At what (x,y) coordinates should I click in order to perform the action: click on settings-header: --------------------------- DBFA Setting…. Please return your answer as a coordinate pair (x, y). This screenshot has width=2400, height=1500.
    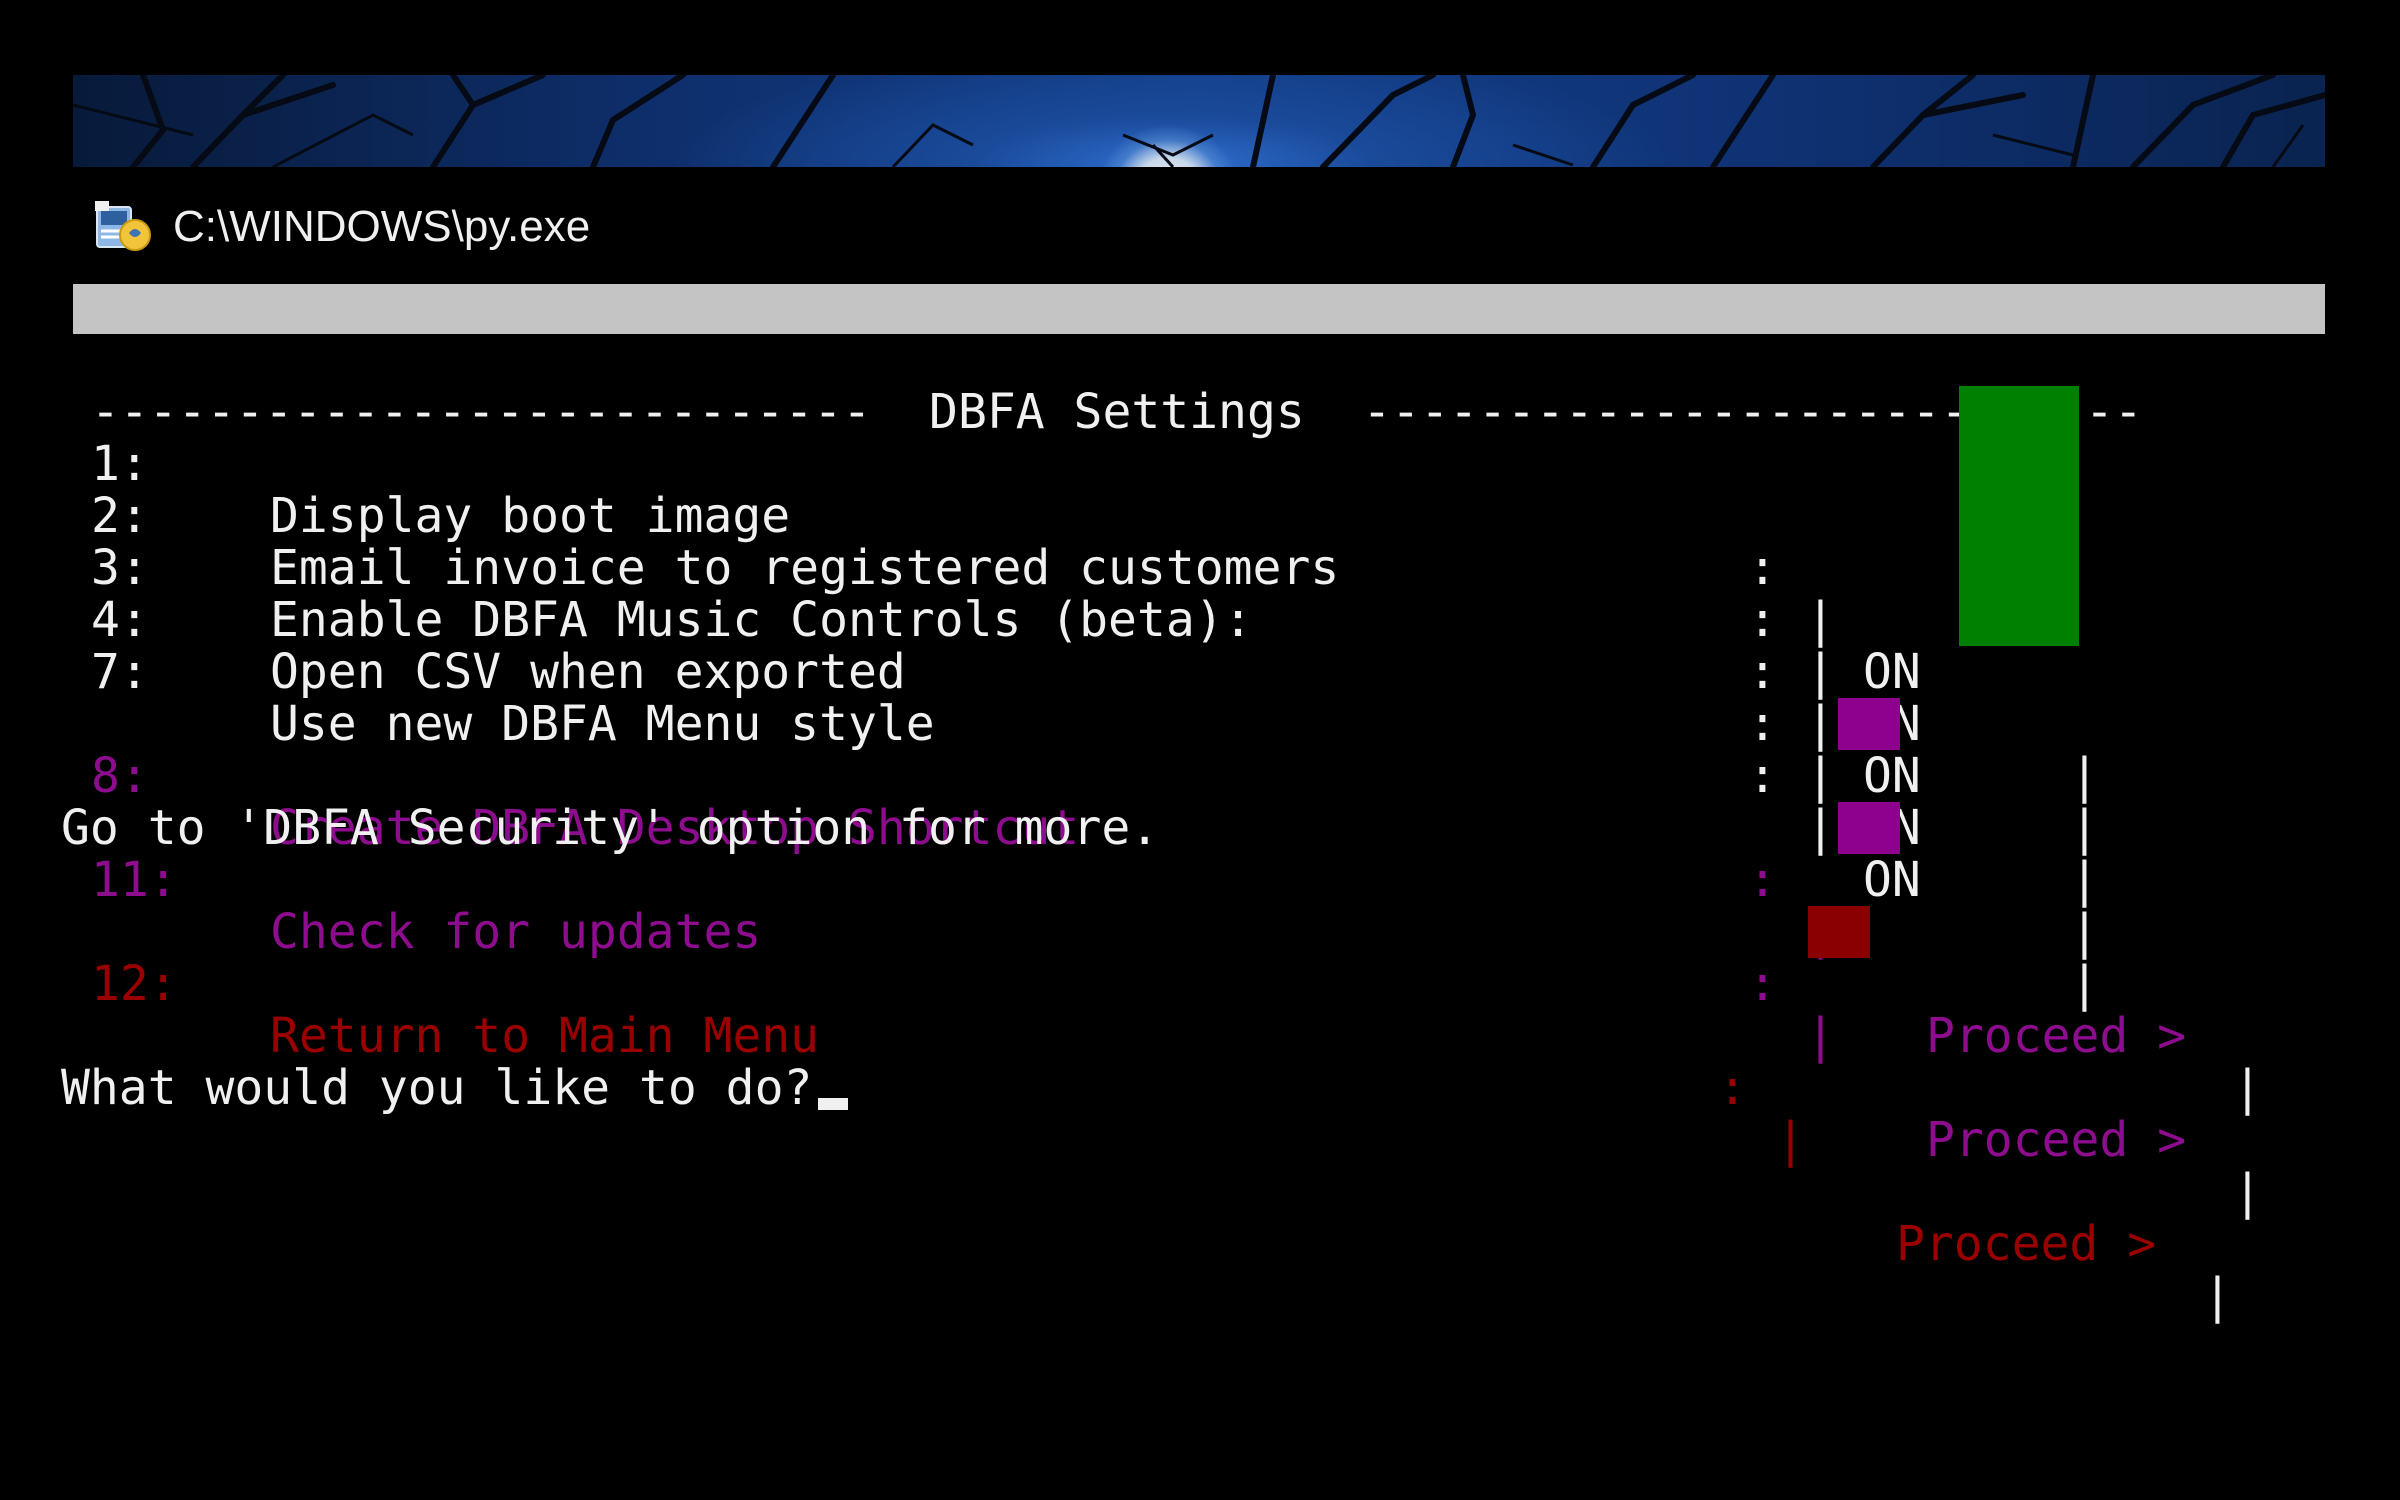
    Looking at the image, I should click on (1199, 386).